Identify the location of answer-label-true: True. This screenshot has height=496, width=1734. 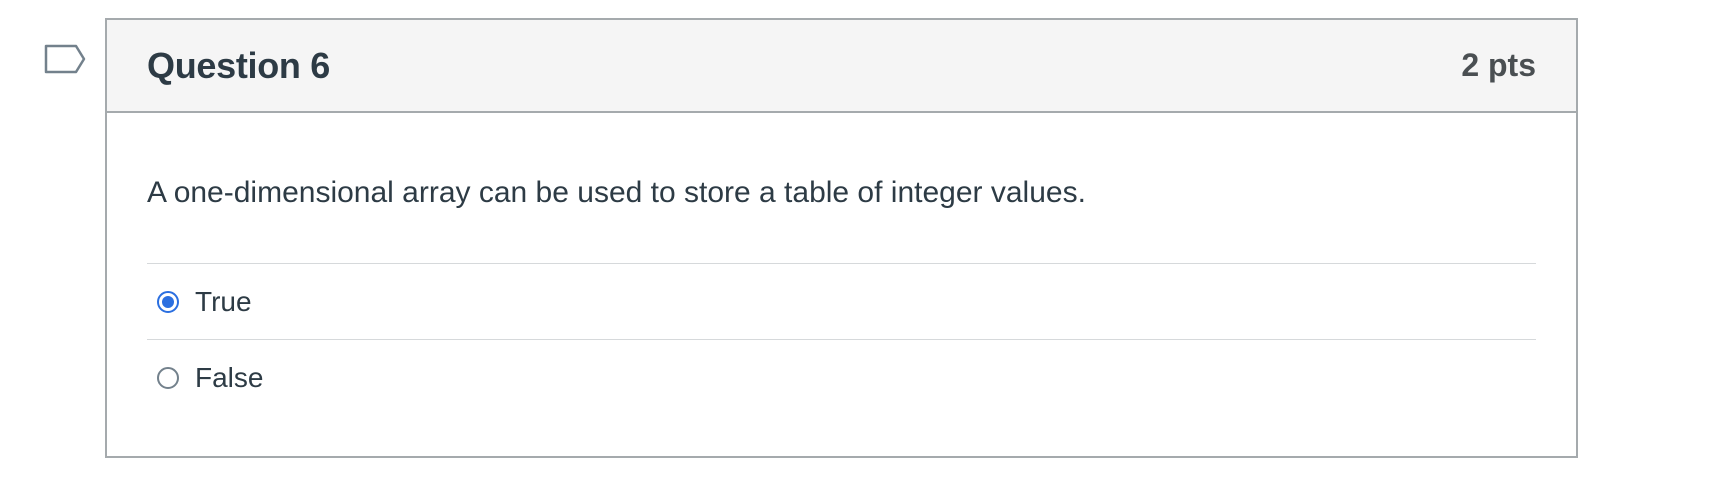
(223, 301).